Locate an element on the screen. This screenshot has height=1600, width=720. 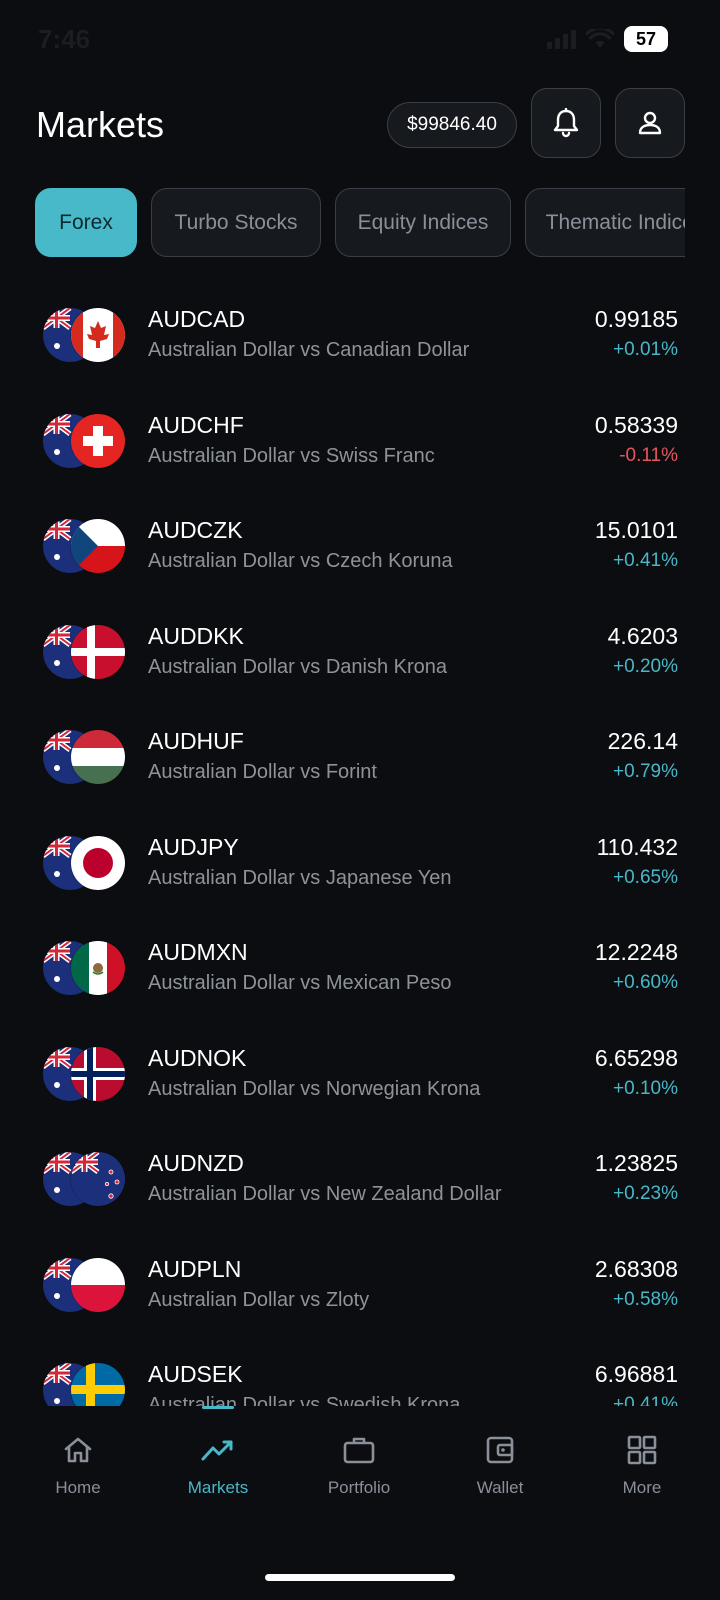
pair-symbol: AUDHUF is located at coordinates (196, 741).